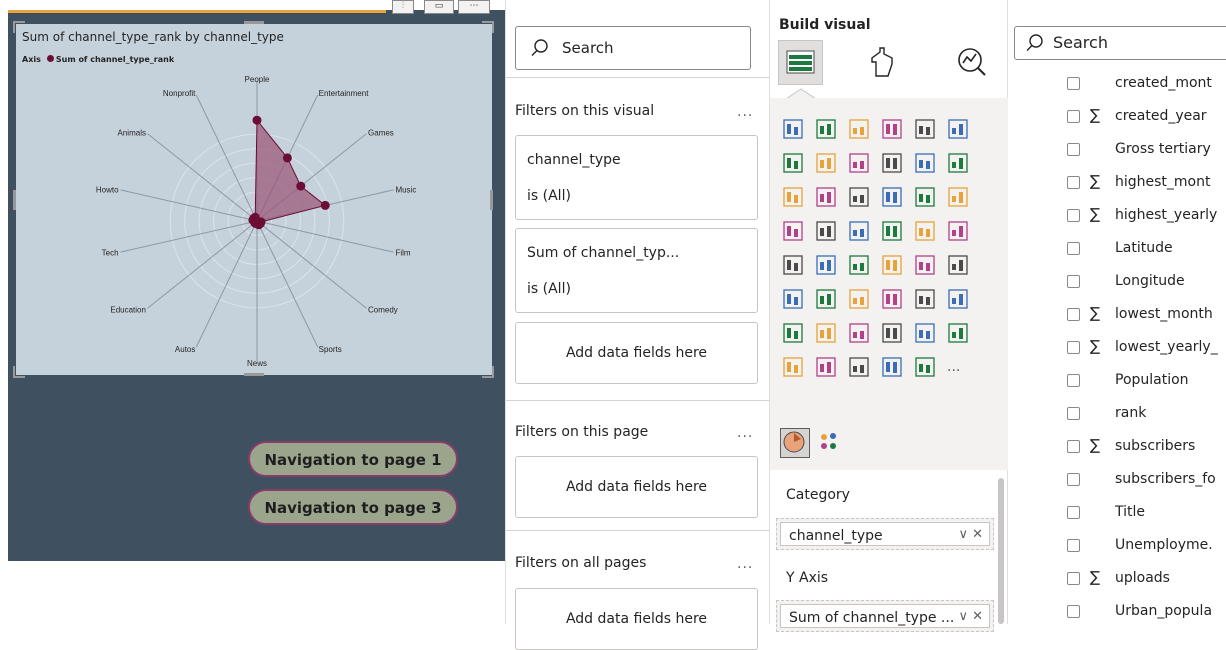  Describe the element at coordinates (1117, 578) in the screenshot. I see `field-row: ∑ uploads` at that location.